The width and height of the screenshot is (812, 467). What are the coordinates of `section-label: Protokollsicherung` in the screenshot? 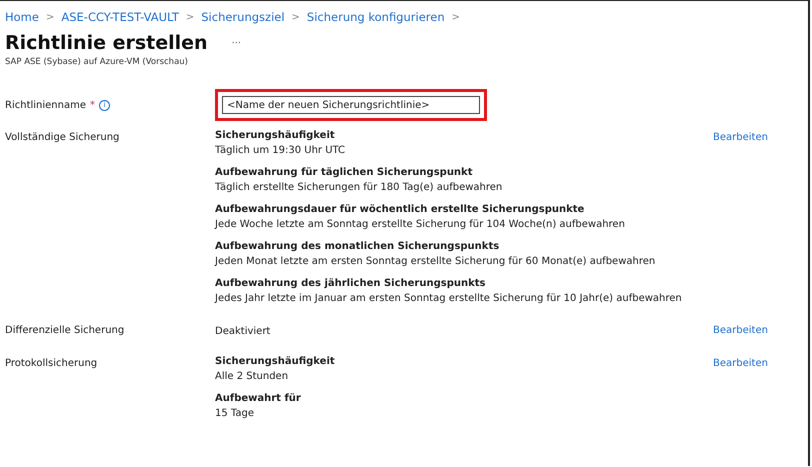 It's located at (51, 363).